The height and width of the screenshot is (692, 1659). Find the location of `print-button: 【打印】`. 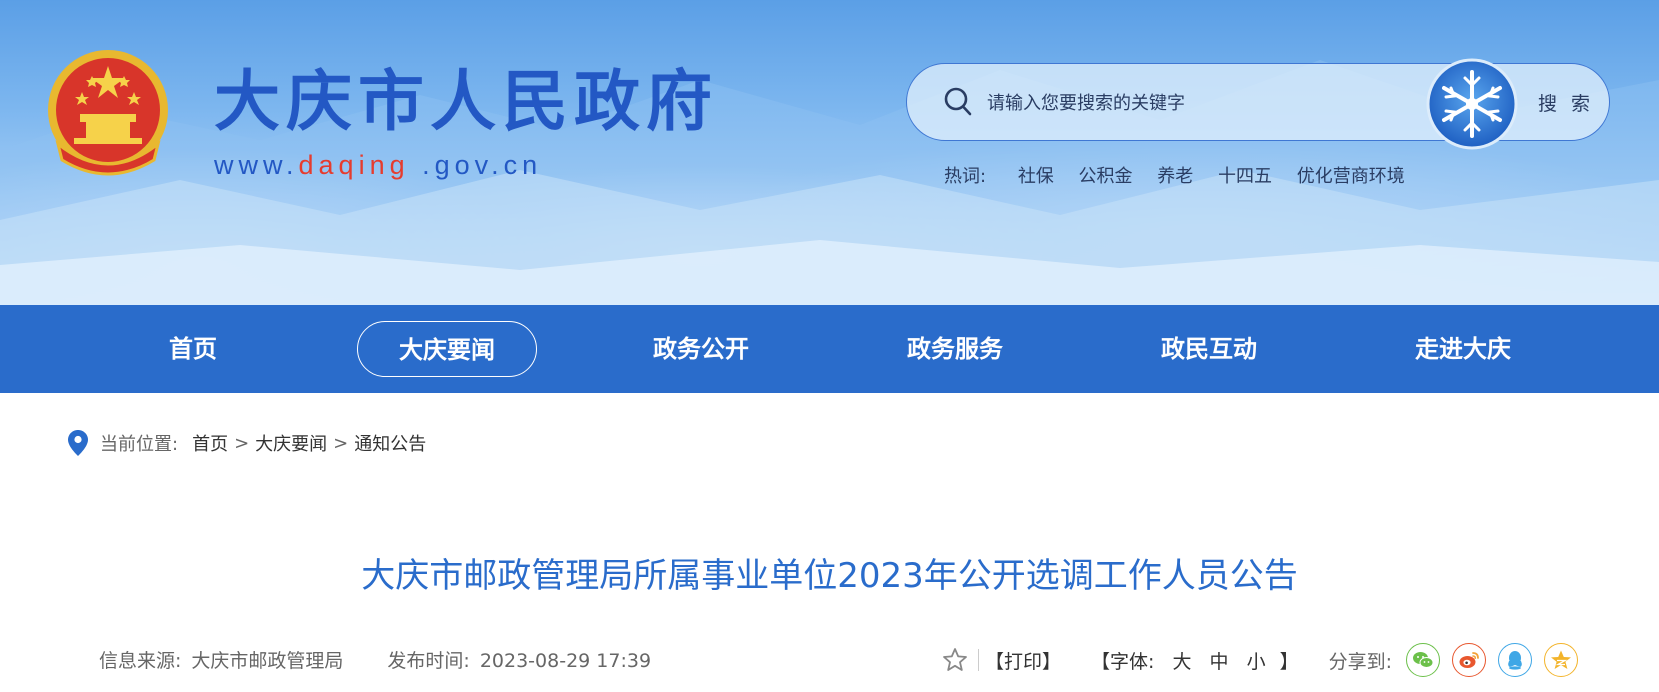

print-button: 【打印】 is located at coordinates (1023, 660).